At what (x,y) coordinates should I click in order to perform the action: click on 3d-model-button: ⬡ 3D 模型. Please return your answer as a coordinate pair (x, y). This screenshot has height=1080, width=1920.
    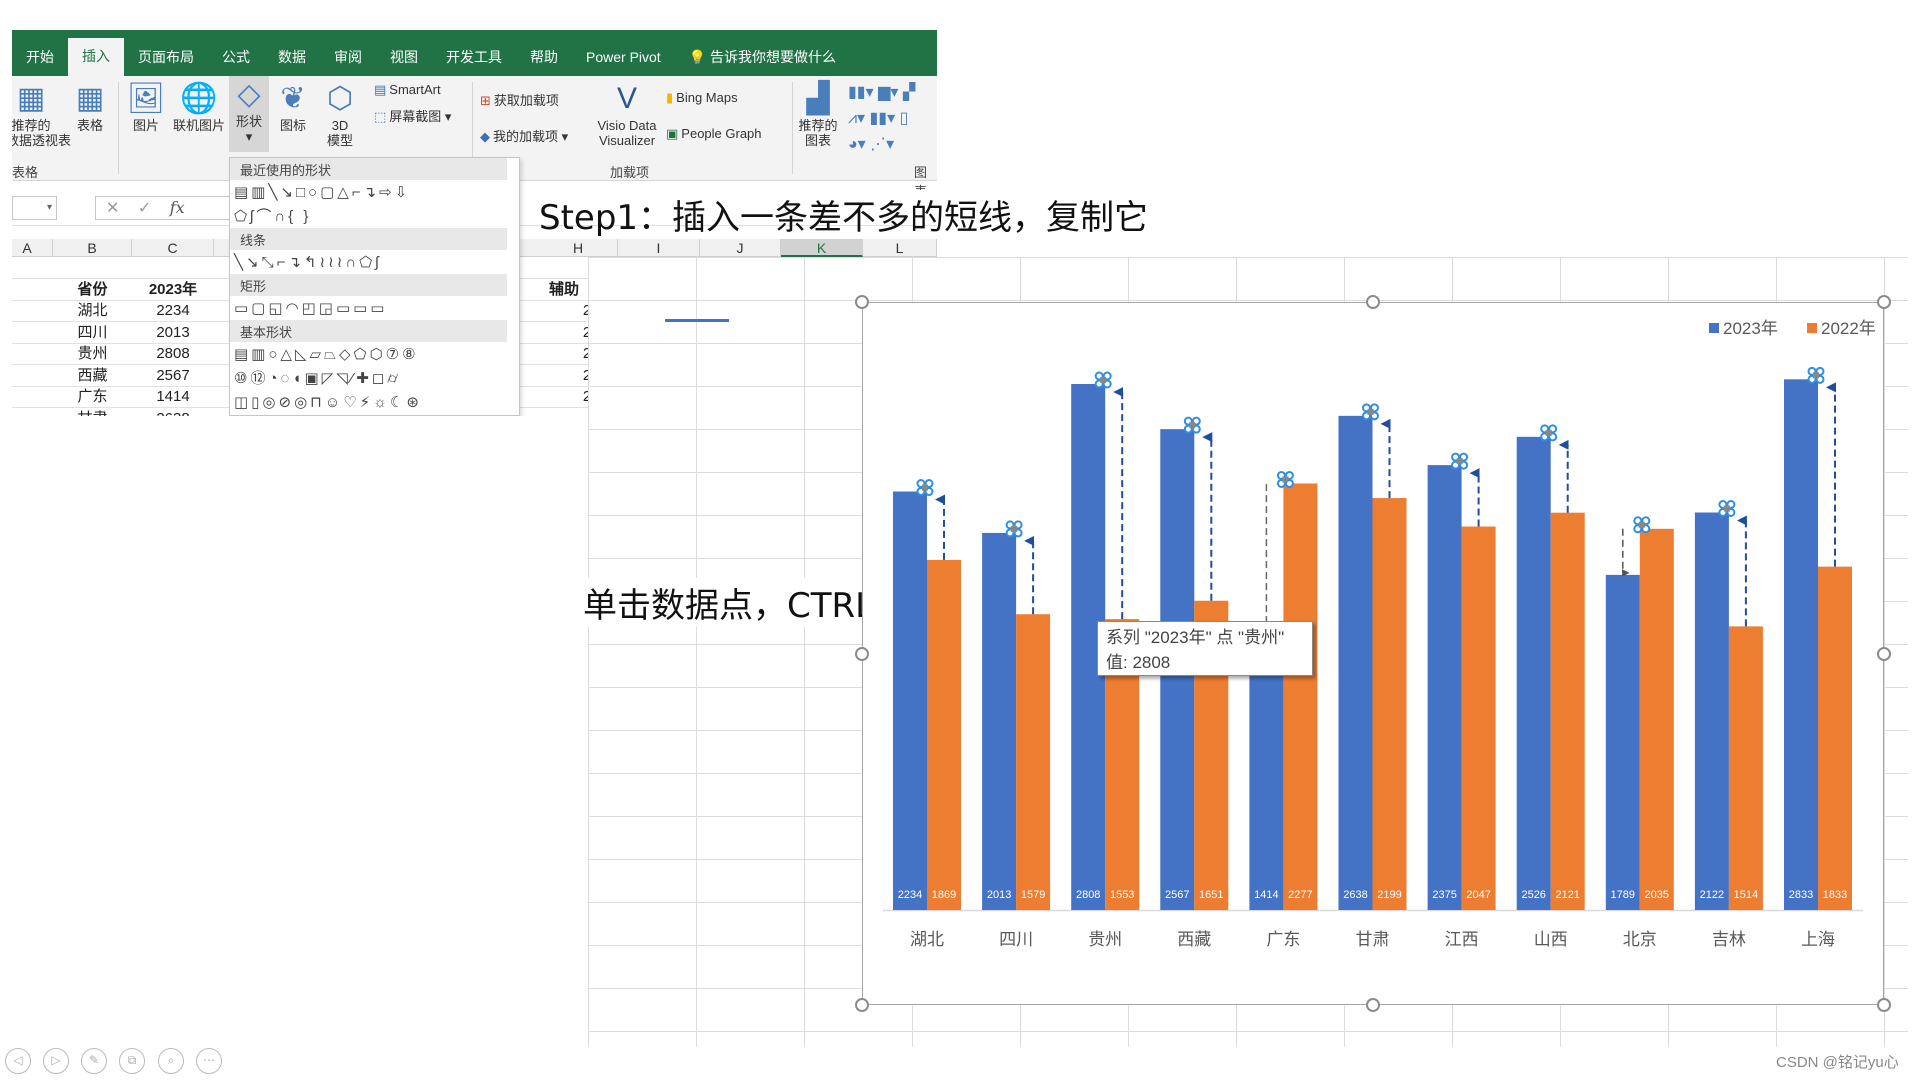
    Looking at the image, I should click on (340, 114).